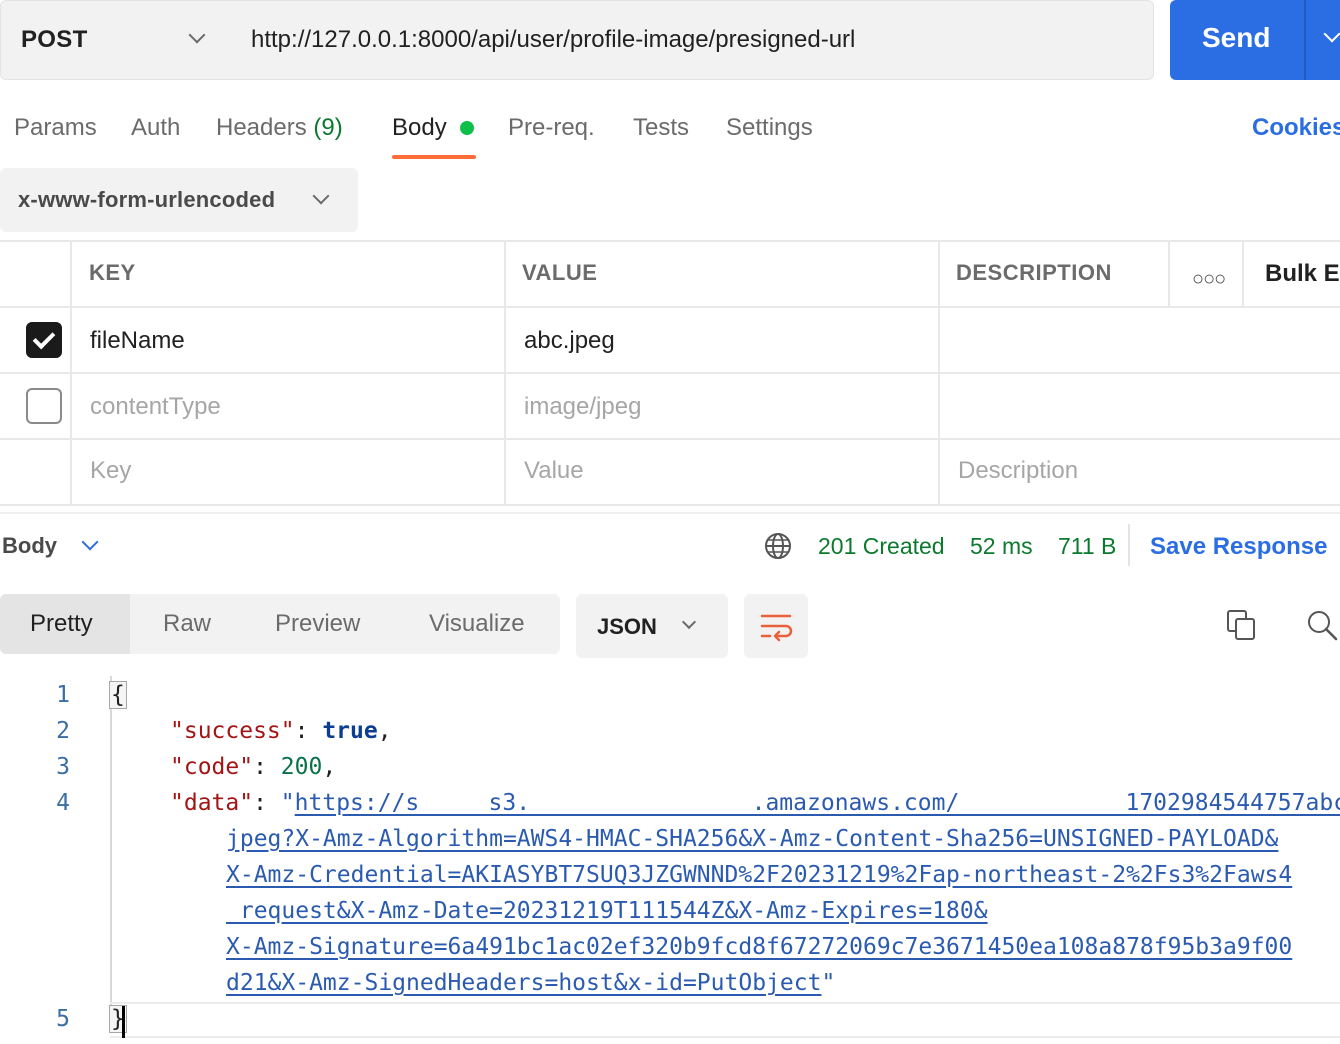  I want to click on tab-auth: Auth, so click(155, 128).